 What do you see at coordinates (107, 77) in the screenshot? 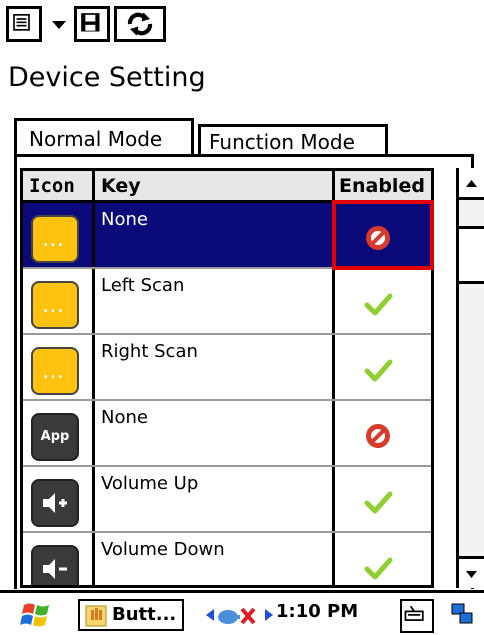
I see `page-title: Device Setting` at bounding box center [107, 77].